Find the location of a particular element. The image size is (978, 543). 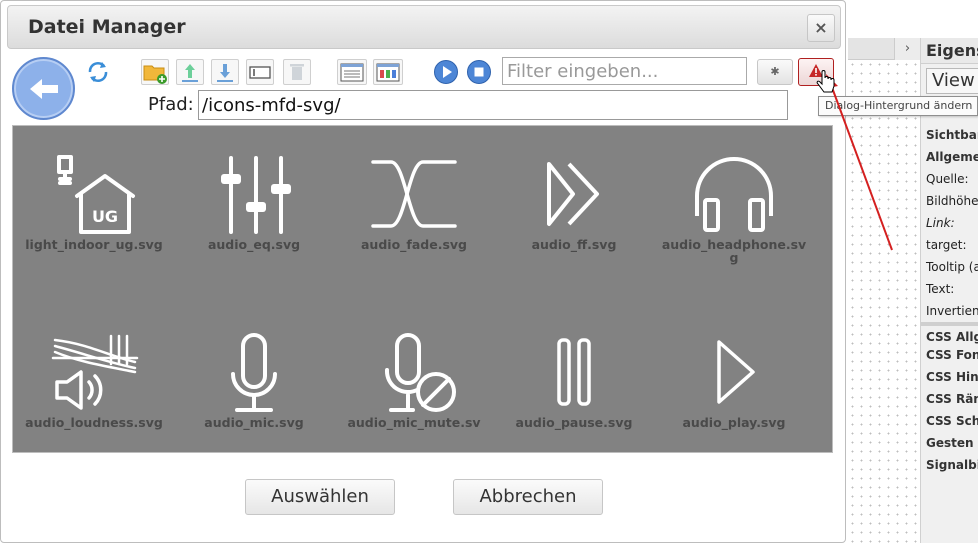

file-tile: audio_fade.svg is located at coordinates (414, 202).